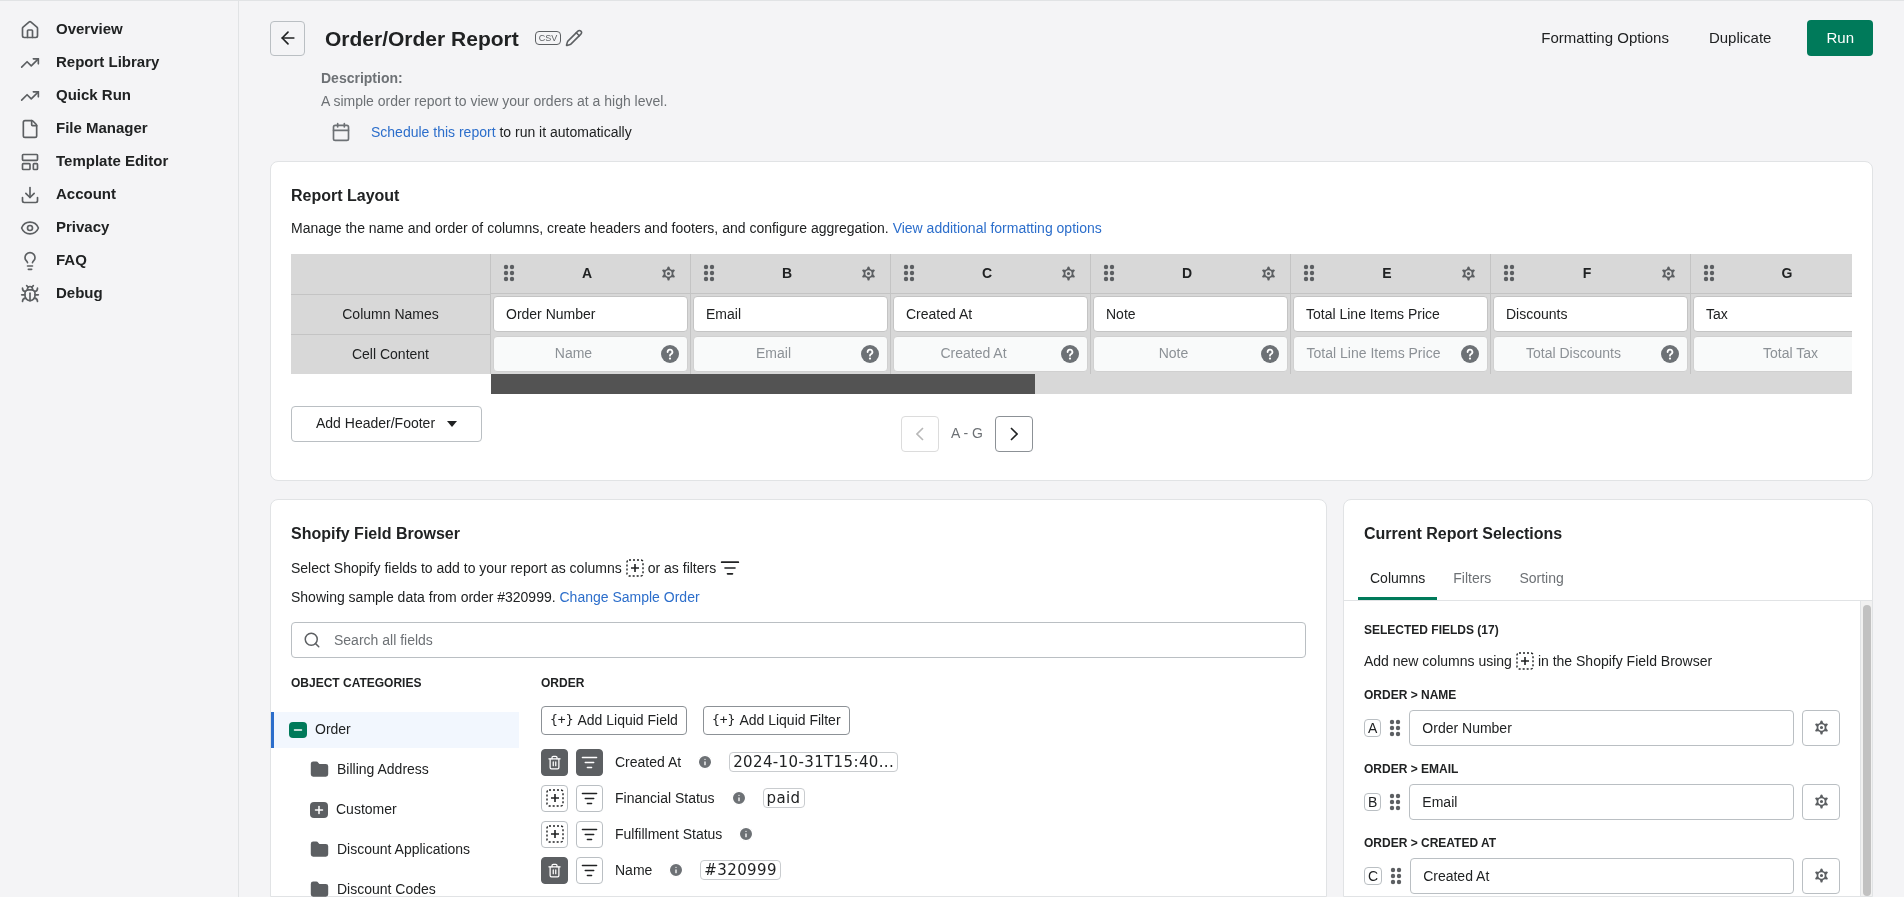 The image size is (1904, 897). Describe the element at coordinates (1472, 579) in the screenshot. I see `tab: Filters` at that location.